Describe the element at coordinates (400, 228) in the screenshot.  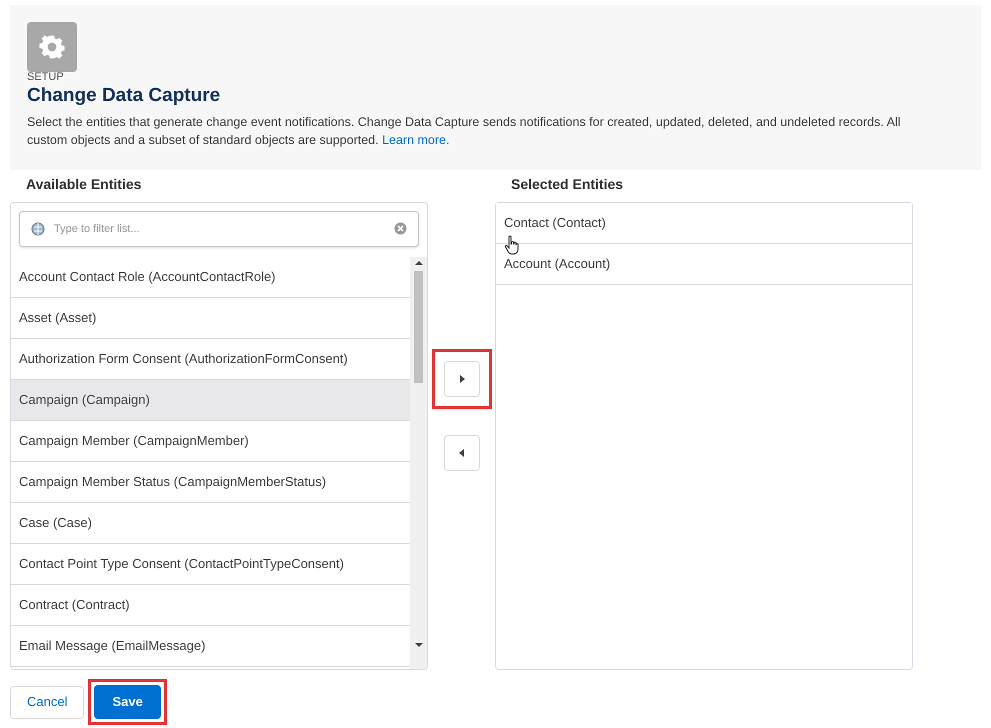
I see `clear-icon` at that location.